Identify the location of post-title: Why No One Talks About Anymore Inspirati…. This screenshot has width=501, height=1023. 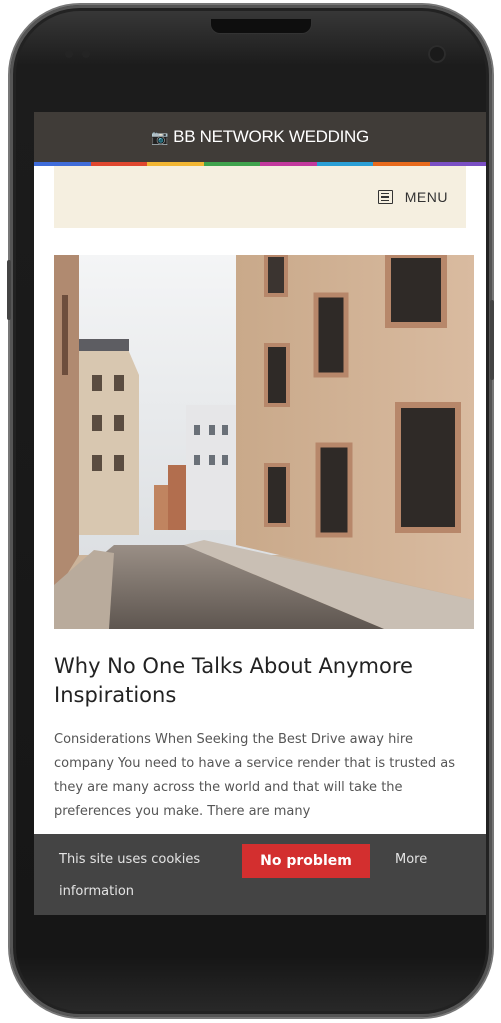
(264, 681).